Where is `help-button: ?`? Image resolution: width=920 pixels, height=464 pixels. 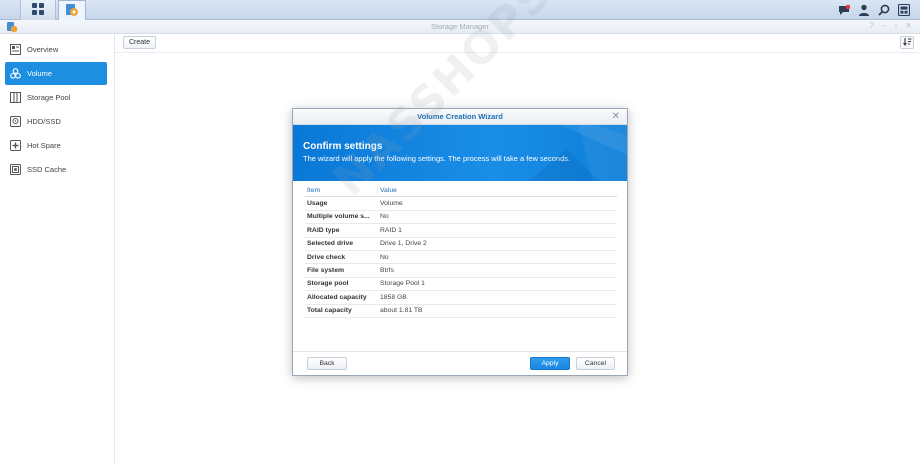
help-button: ? is located at coordinates (872, 25).